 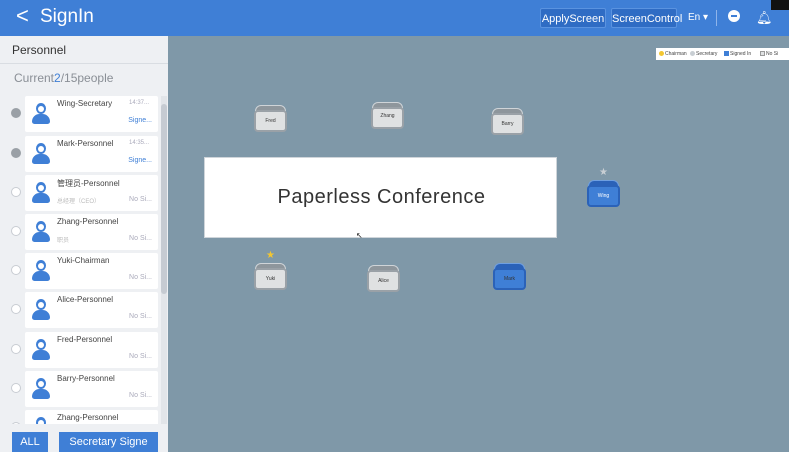 I want to click on seat-yuki: ★ Yuki, so click(x=270, y=271).